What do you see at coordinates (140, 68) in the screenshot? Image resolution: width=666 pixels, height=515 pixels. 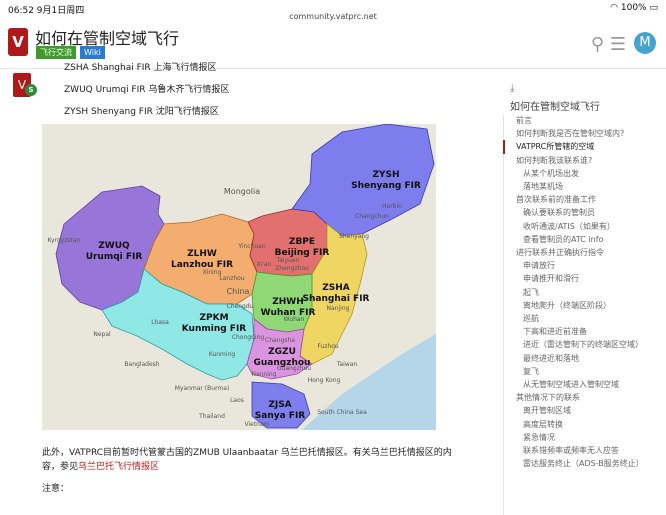 I see `fir-line-zsha: ZSHA Shanghai FIR 上海飞行情报区` at bounding box center [140, 68].